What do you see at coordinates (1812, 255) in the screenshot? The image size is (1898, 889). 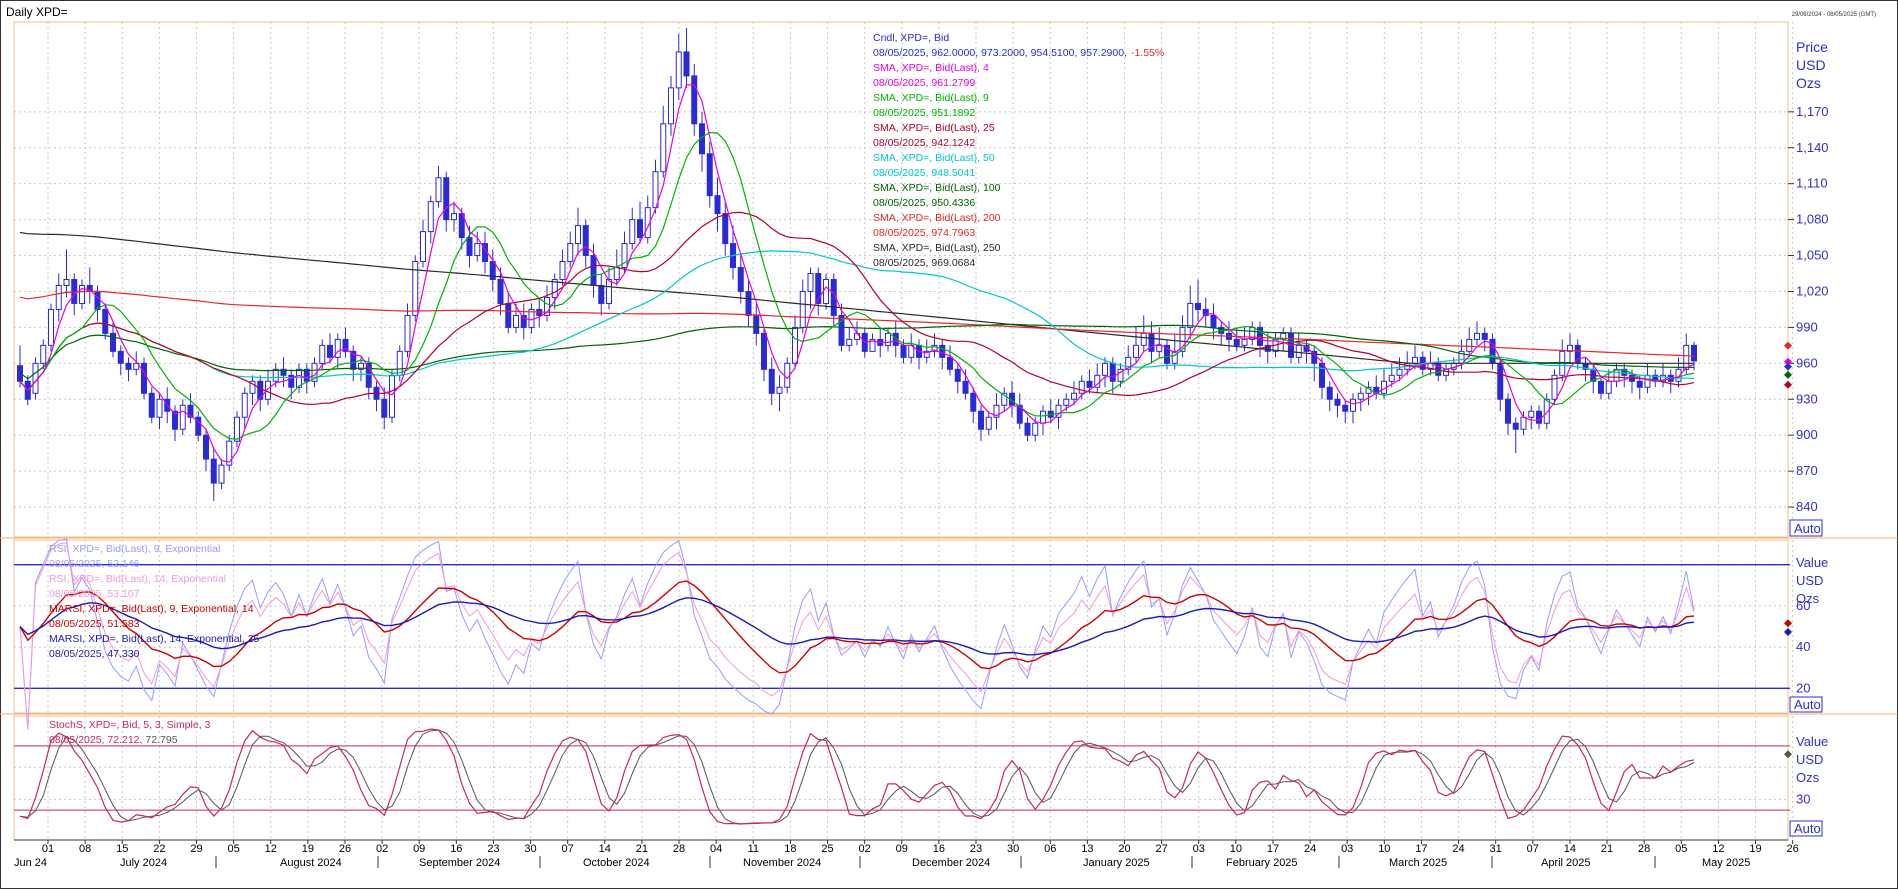 I see `price-tick-label: 1,050` at bounding box center [1812, 255].